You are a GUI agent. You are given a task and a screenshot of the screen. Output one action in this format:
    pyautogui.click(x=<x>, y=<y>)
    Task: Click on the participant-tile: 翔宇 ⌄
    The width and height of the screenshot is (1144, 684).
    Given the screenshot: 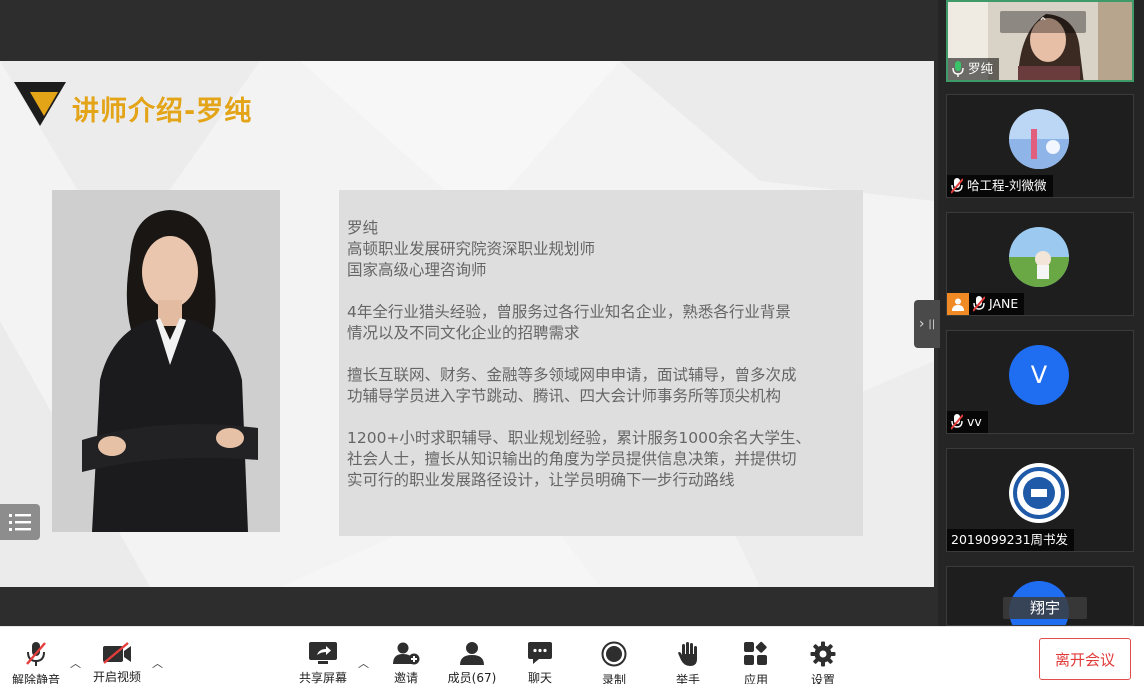 What is the action you would take?
    pyautogui.click(x=1040, y=596)
    